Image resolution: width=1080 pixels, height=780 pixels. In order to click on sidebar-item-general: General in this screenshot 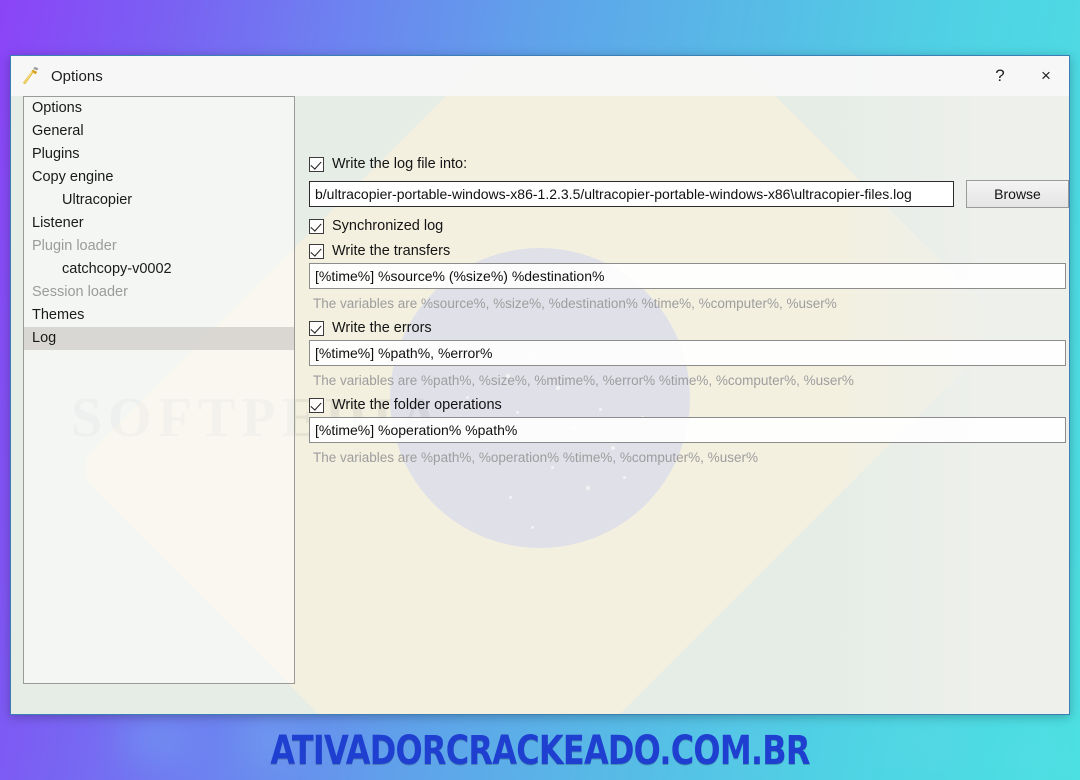, I will do `click(159, 131)`.